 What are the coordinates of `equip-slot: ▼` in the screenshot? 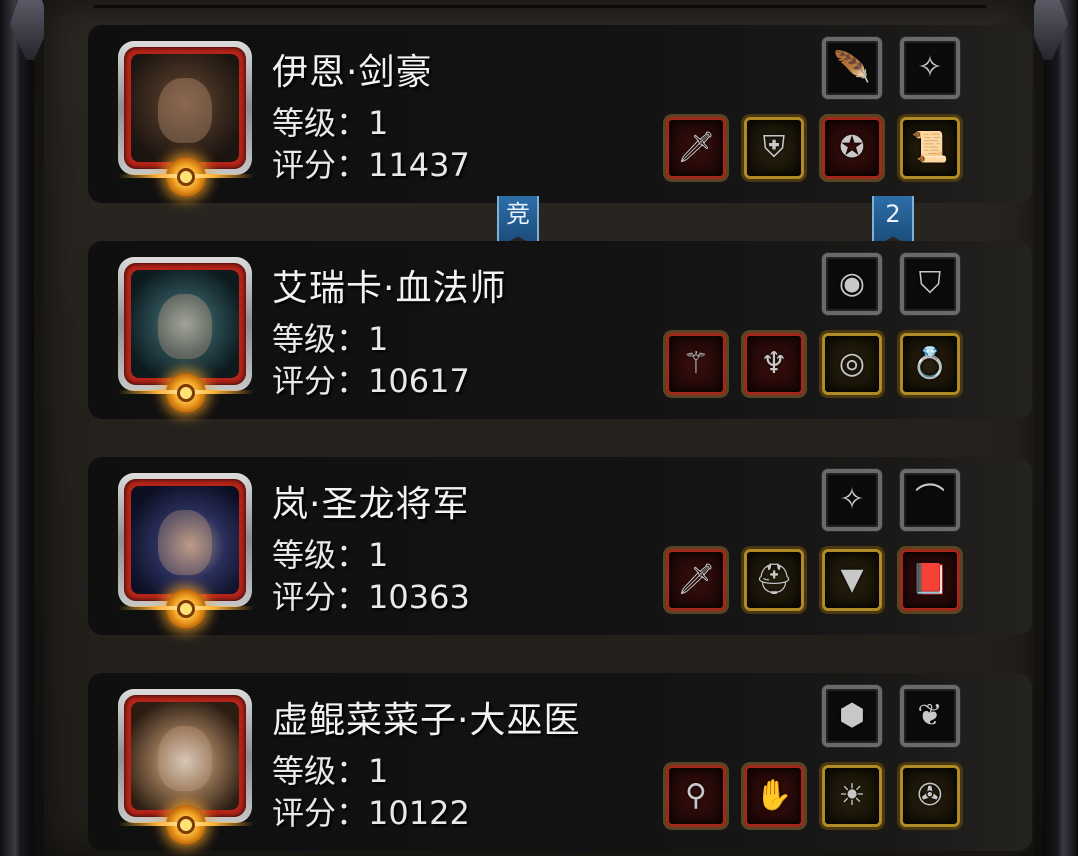 It's located at (852, 580).